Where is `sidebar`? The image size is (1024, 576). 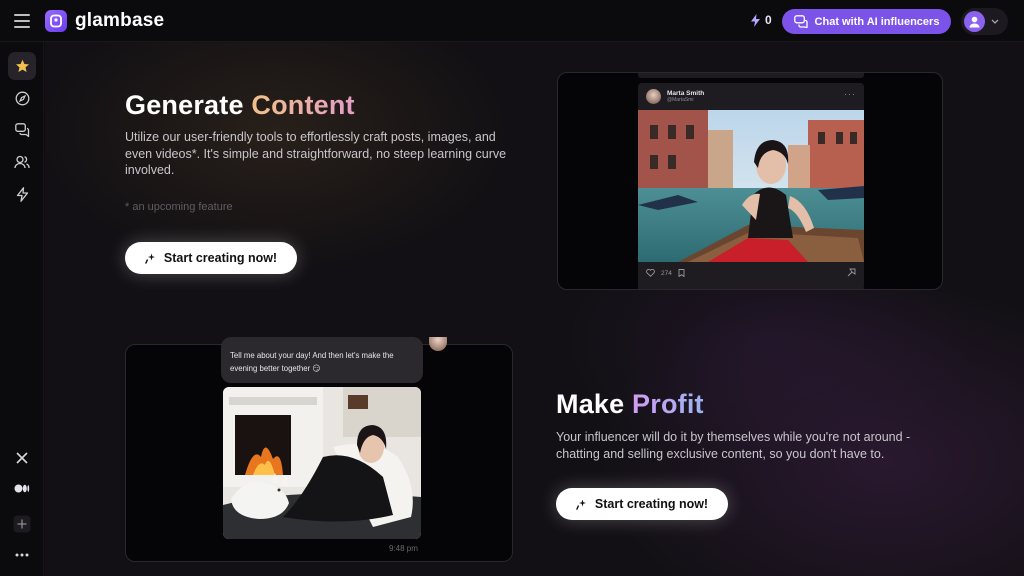 sidebar is located at coordinates (22, 309).